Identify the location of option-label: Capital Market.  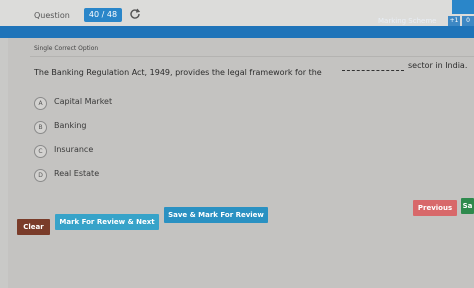
(83, 101).